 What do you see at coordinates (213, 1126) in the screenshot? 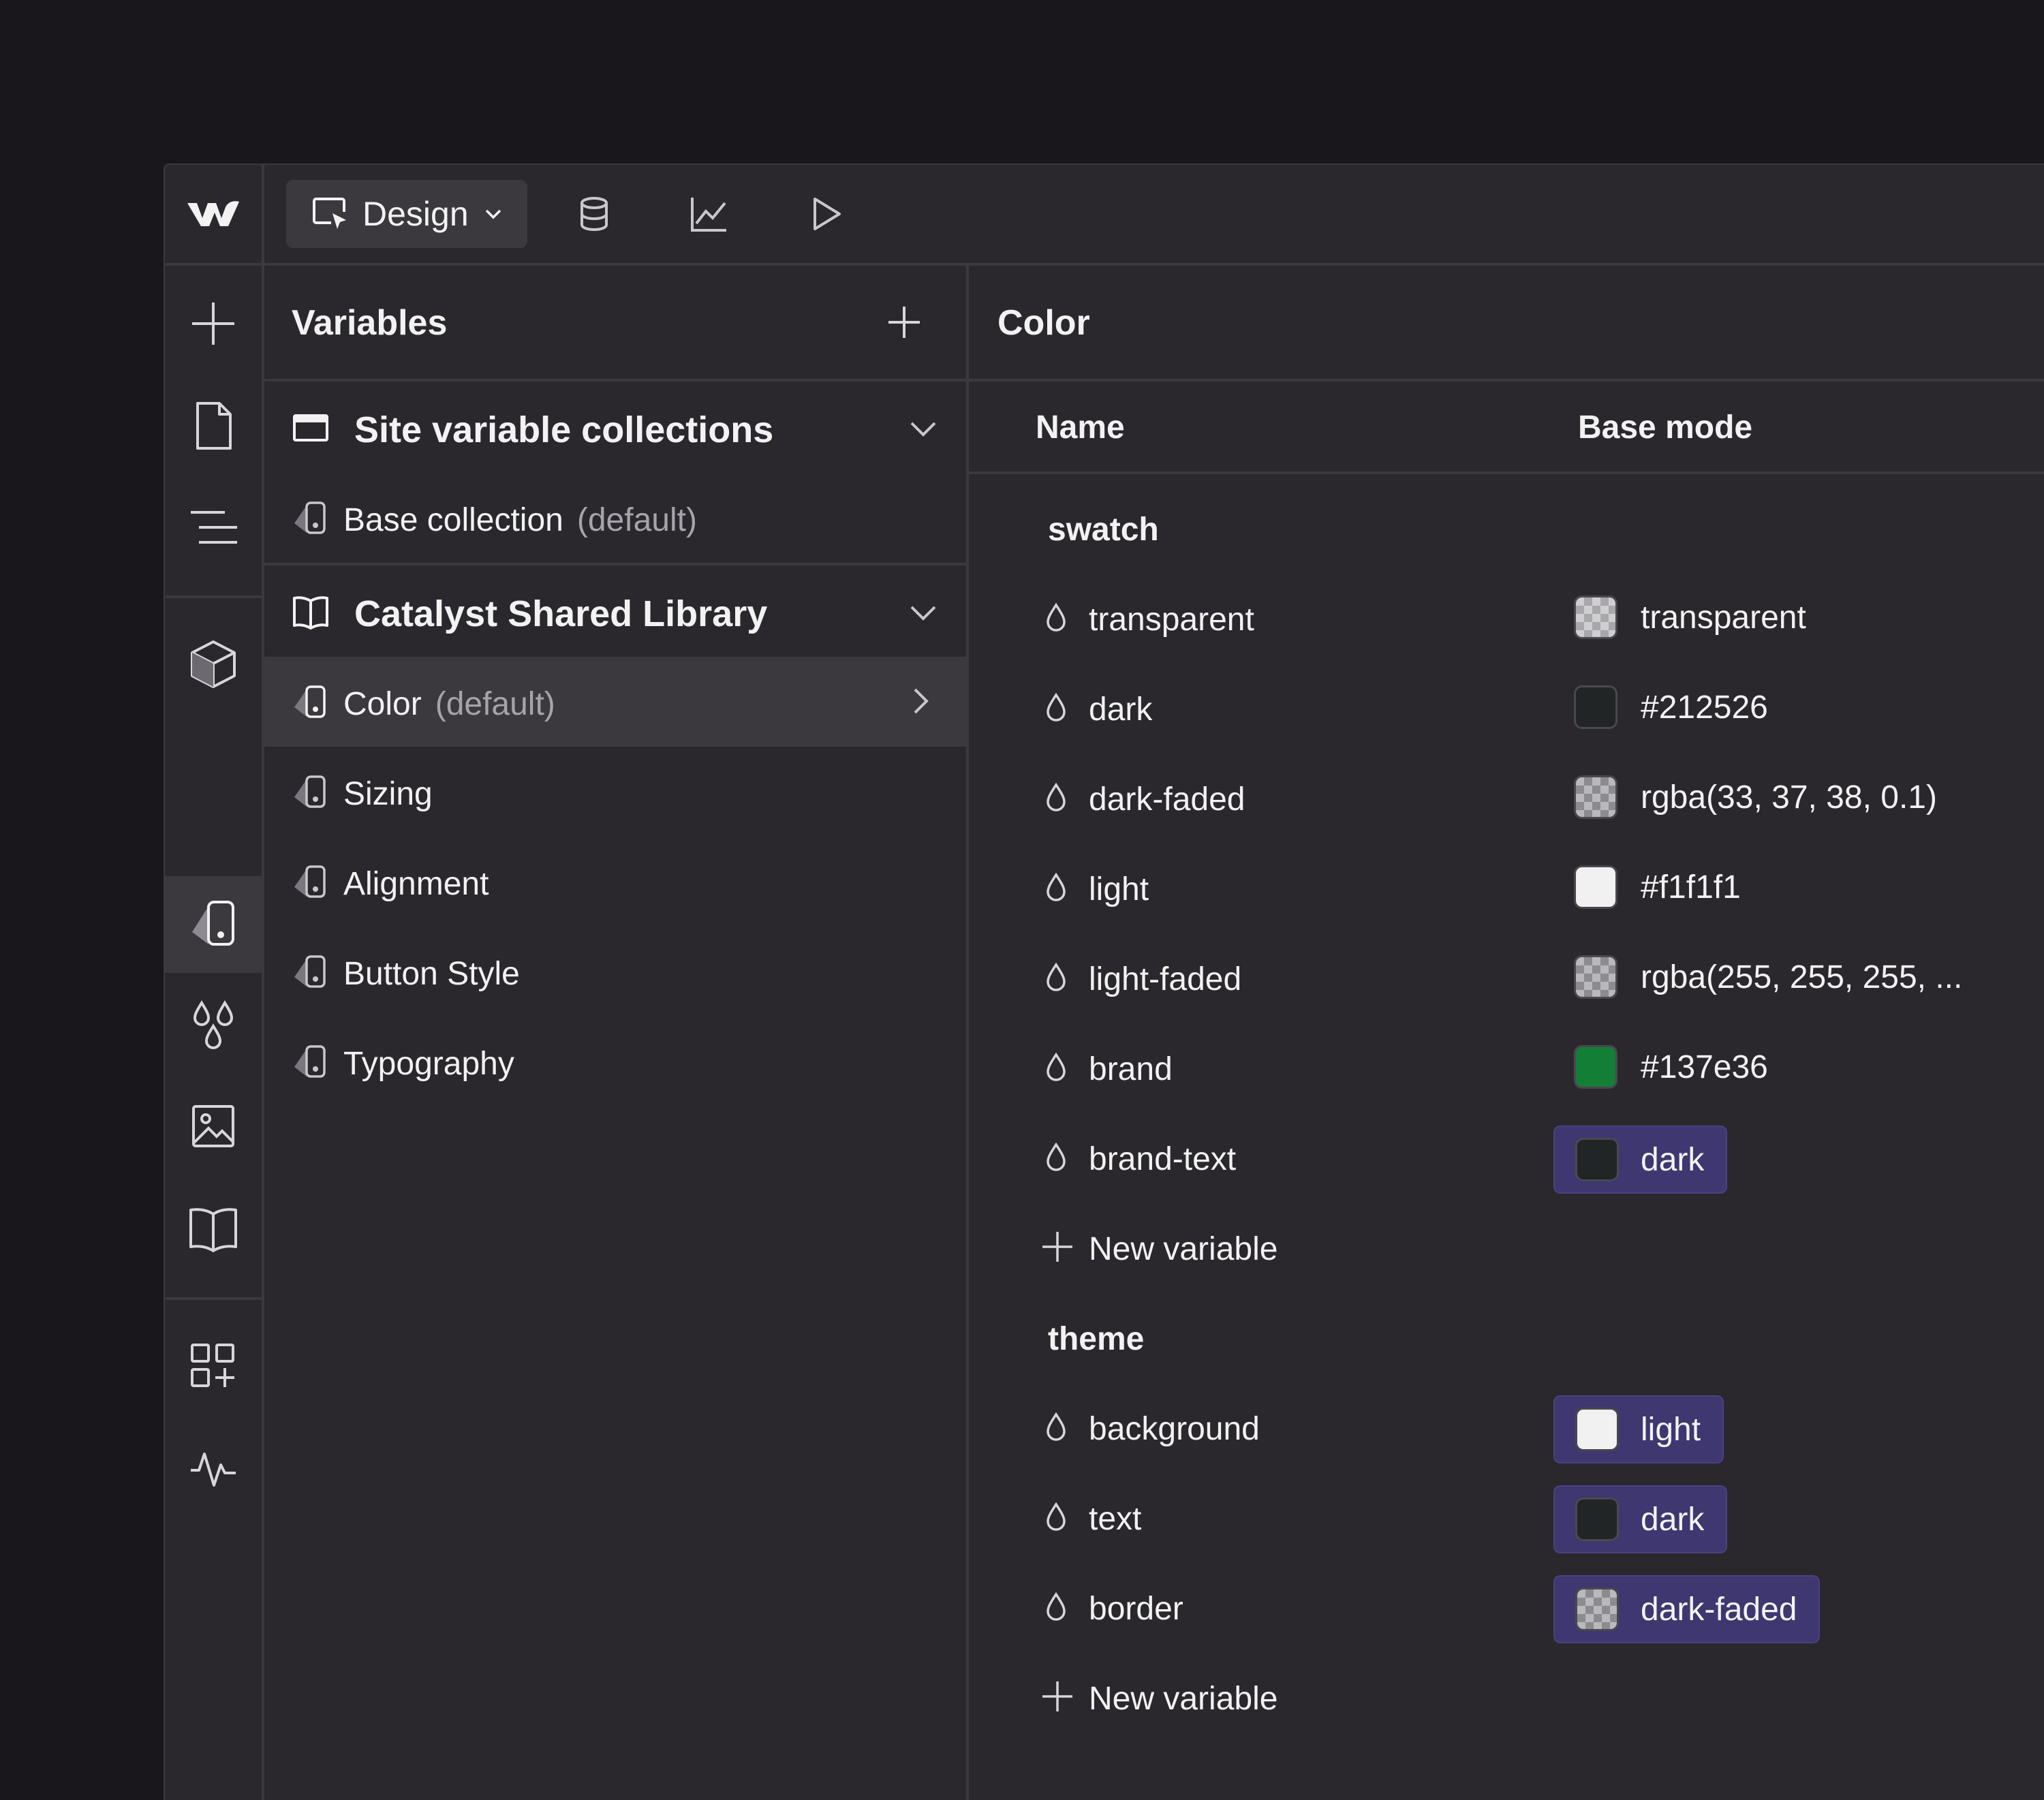
I see `assets-image-icon` at bounding box center [213, 1126].